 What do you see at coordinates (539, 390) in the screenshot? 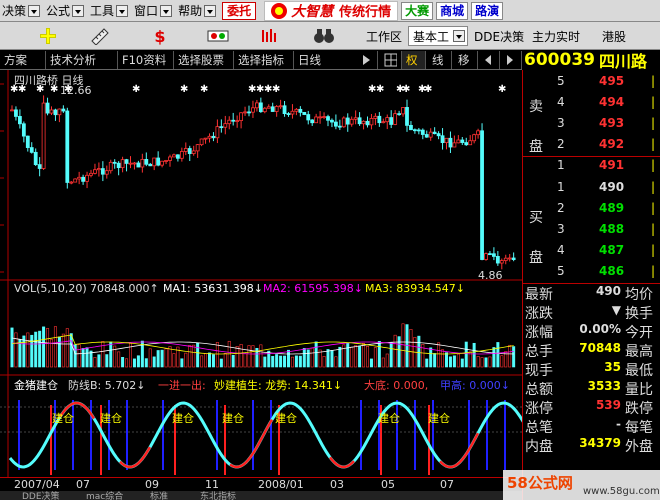
I see `stat-label: 总额` at bounding box center [539, 390].